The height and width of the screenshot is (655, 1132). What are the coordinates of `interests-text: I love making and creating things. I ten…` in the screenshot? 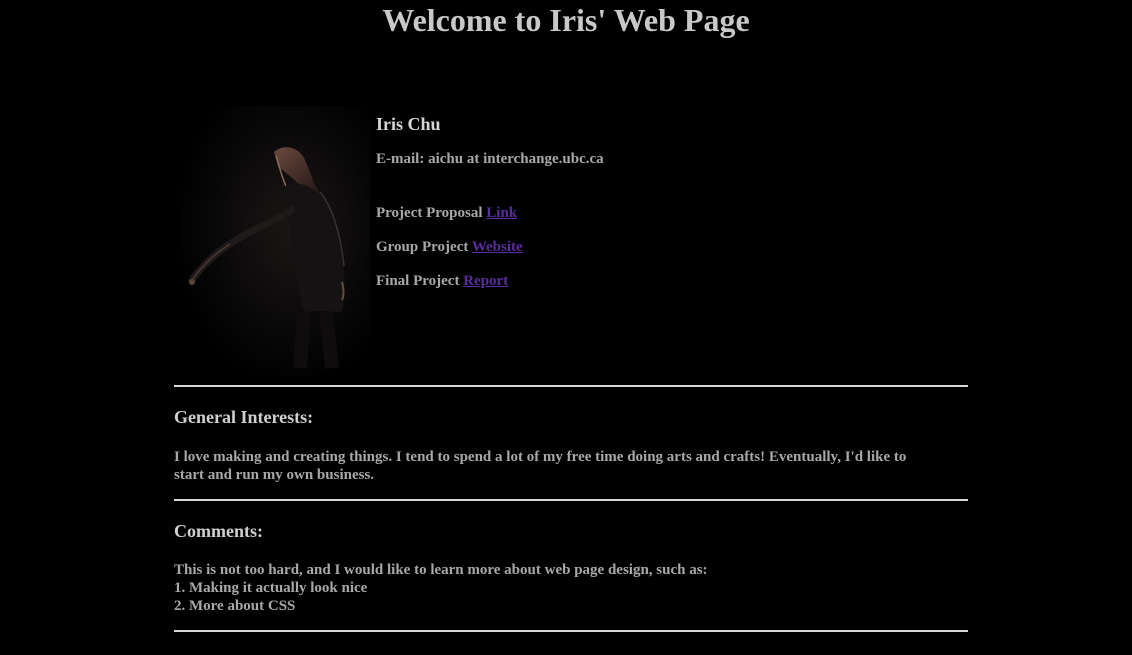 It's located at (571, 466).